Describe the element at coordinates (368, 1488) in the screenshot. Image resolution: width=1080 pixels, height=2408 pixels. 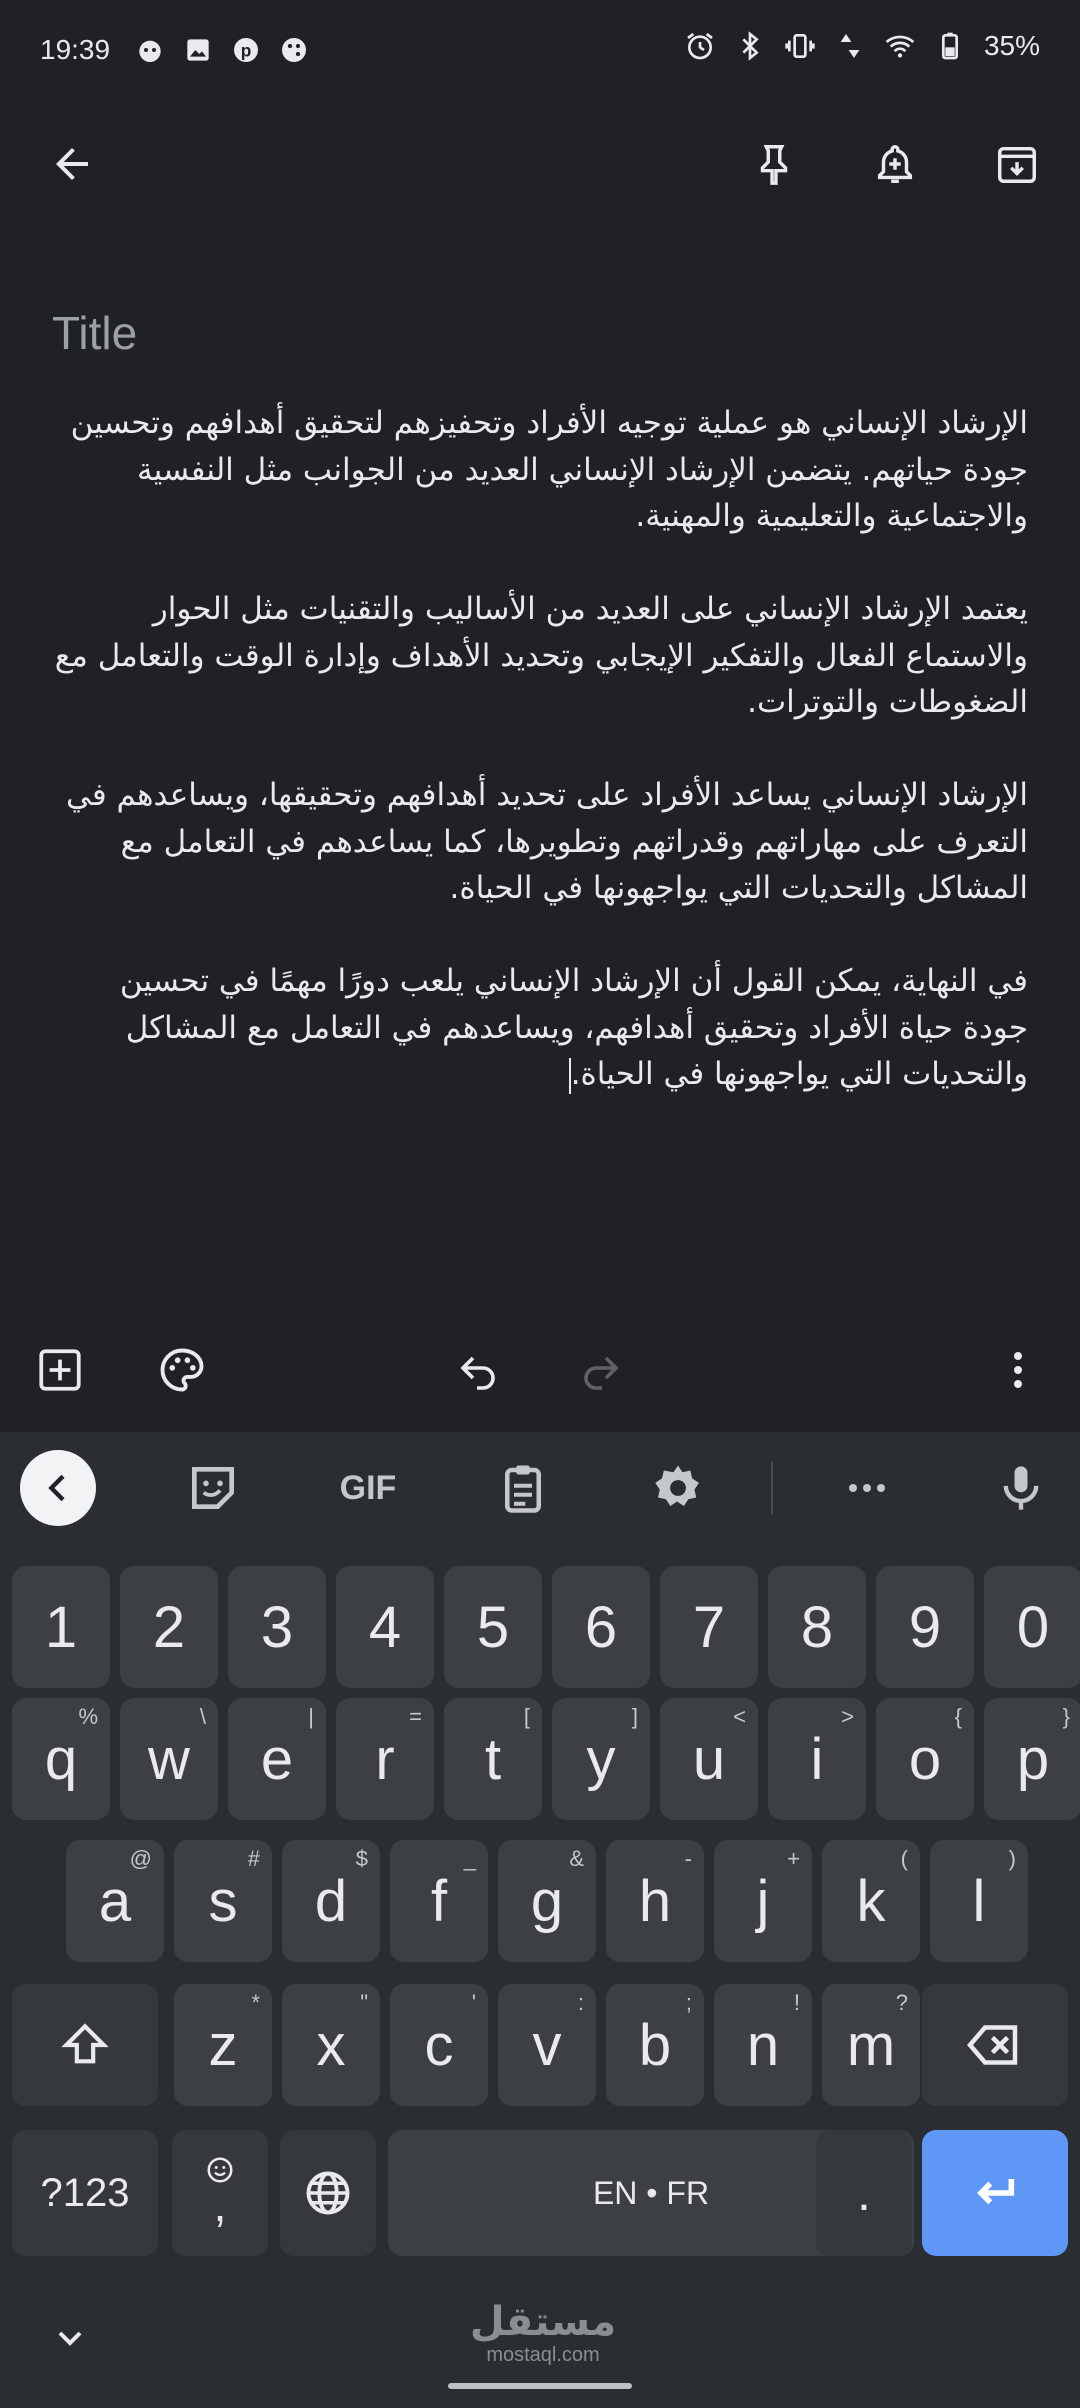
I see `gif-button: GIF` at that location.